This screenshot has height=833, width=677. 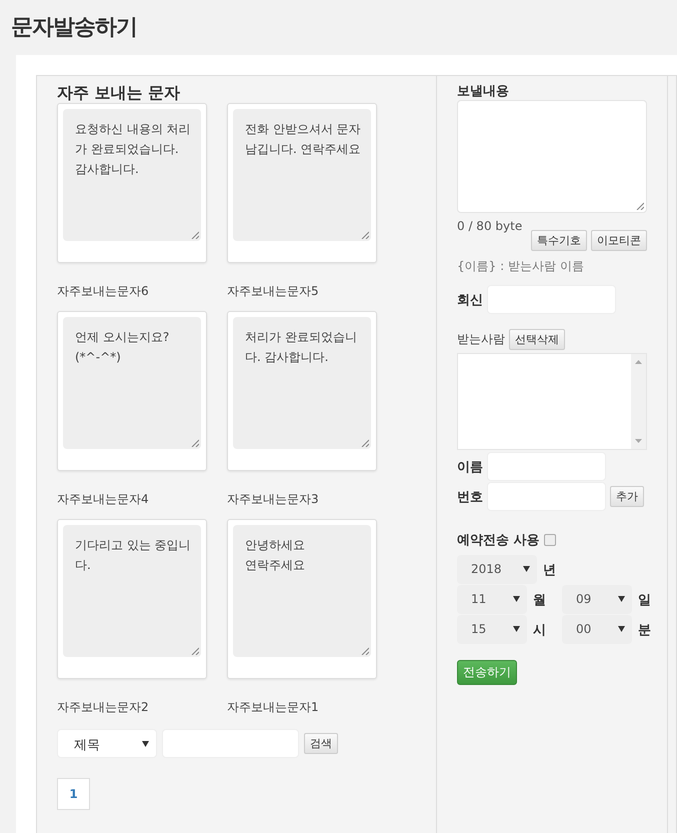 I want to click on template-textarea: 처리가 완료되었습니다. 감사합니다., so click(x=302, y=383).